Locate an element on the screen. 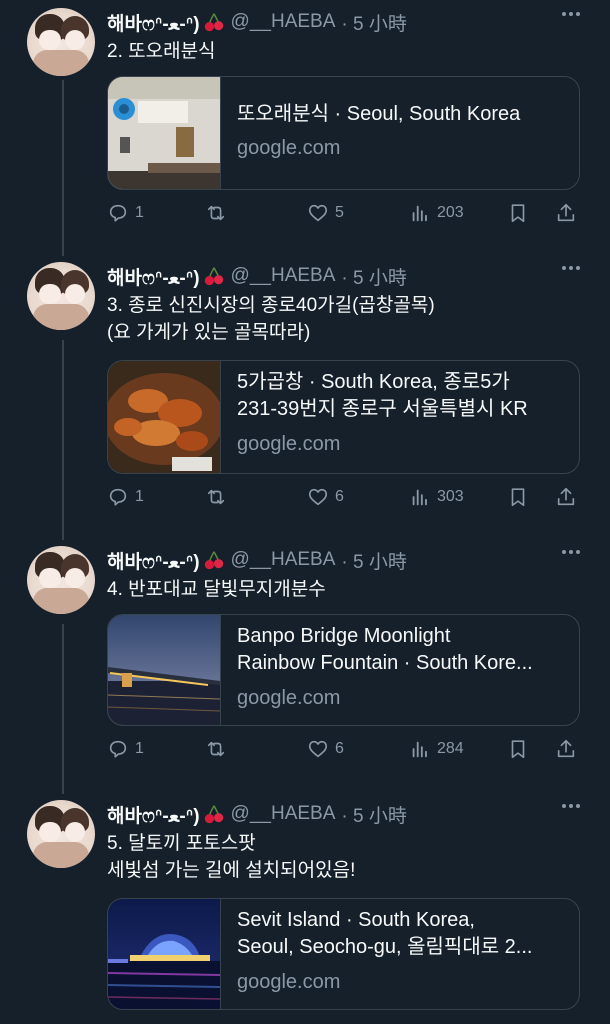  card-title: 5가곱창 · South Korea, 종로5가 is located at coordinates (373, 382).